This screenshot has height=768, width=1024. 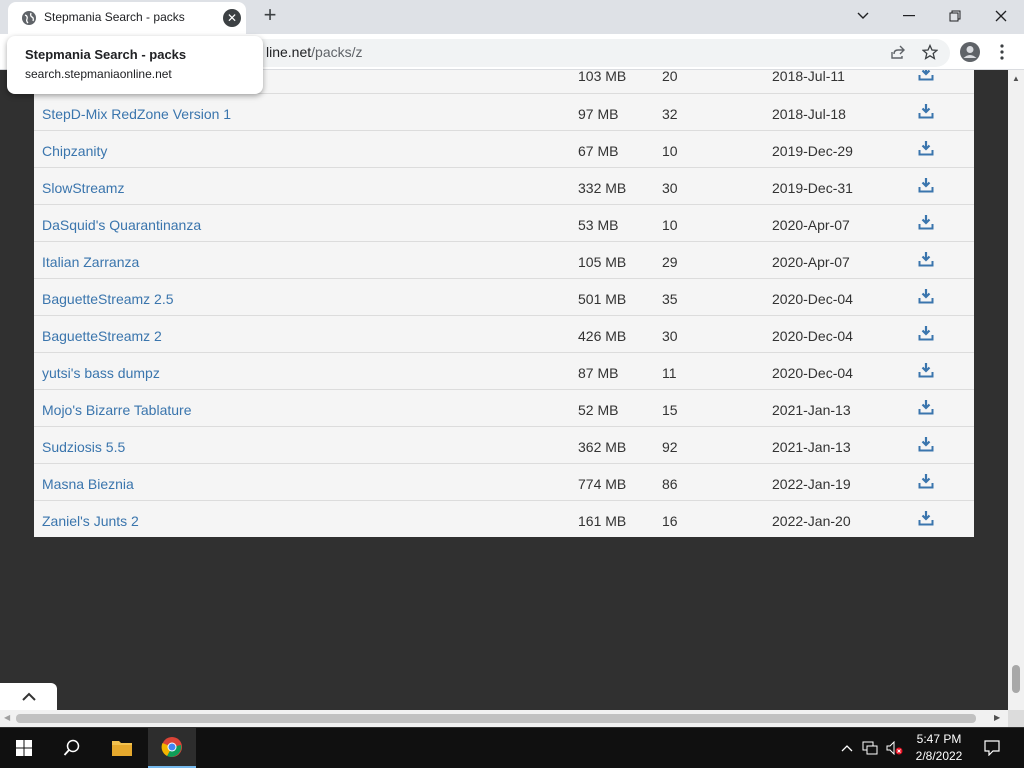 I want to click on pack-name-link: StepD-Mix RedZone Version 1, so click(x=136, y=114).